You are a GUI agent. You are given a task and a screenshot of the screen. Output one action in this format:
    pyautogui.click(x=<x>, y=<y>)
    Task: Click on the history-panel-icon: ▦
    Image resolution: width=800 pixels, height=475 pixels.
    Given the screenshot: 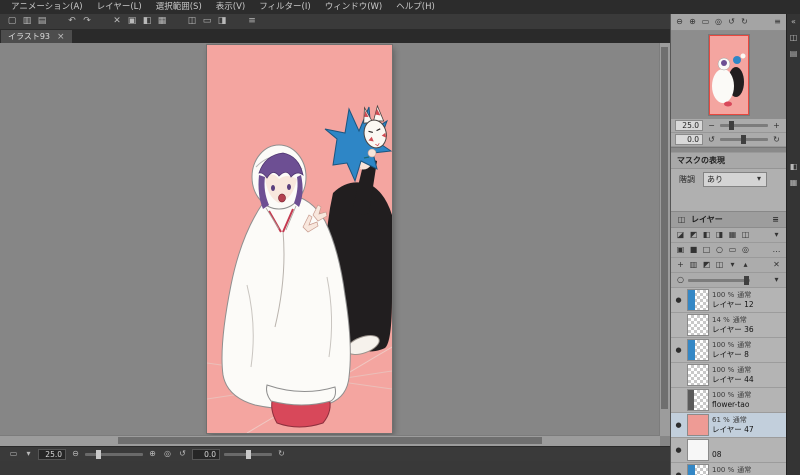 What is the action you would take?
    pyautogui.click(x=793, y=182)
    